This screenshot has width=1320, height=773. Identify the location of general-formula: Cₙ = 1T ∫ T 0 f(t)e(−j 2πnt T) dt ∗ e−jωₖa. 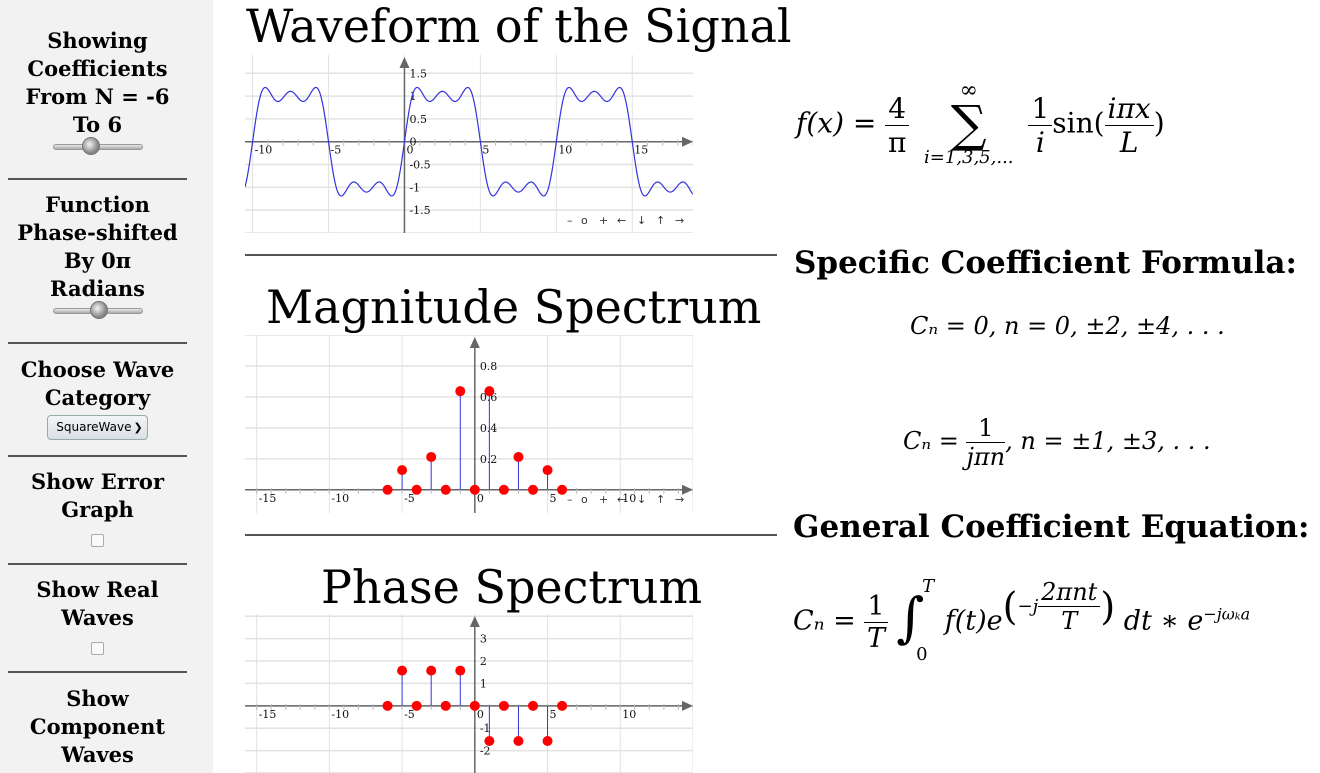
(1022, 620).